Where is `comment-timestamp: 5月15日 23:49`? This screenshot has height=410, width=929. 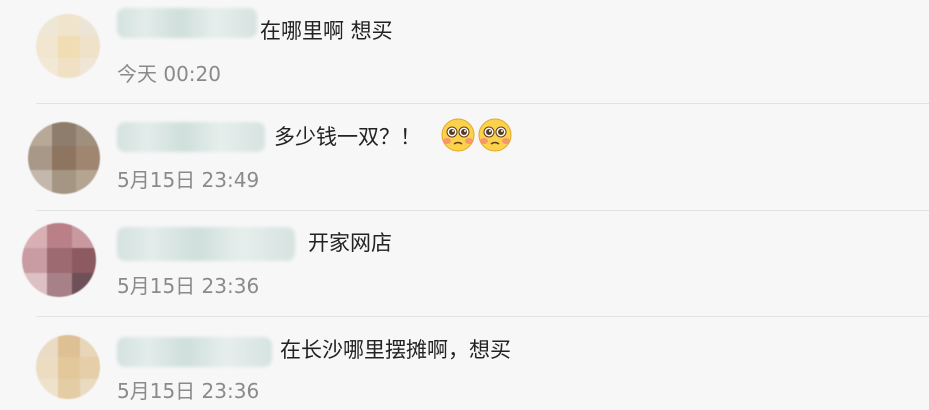 comment-timestamp: 5月15日 23:49 is located at coordinates (188, 180).